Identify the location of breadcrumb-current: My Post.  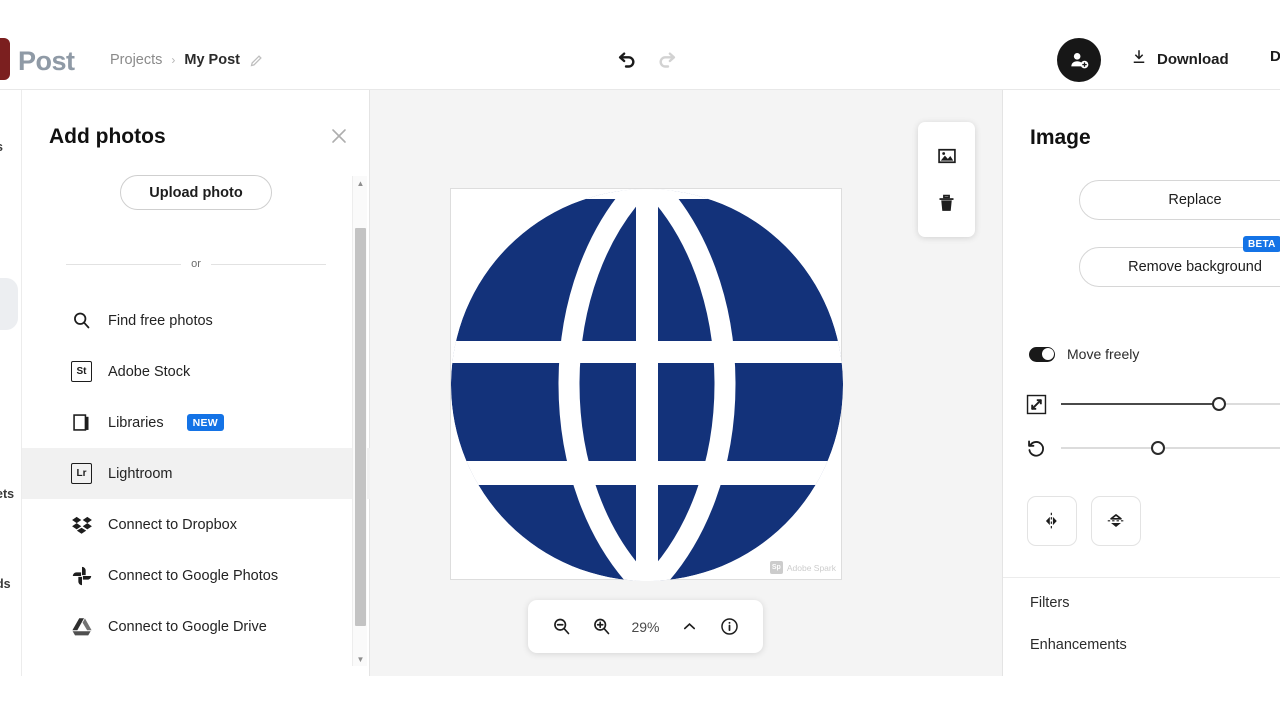
(212, 60).